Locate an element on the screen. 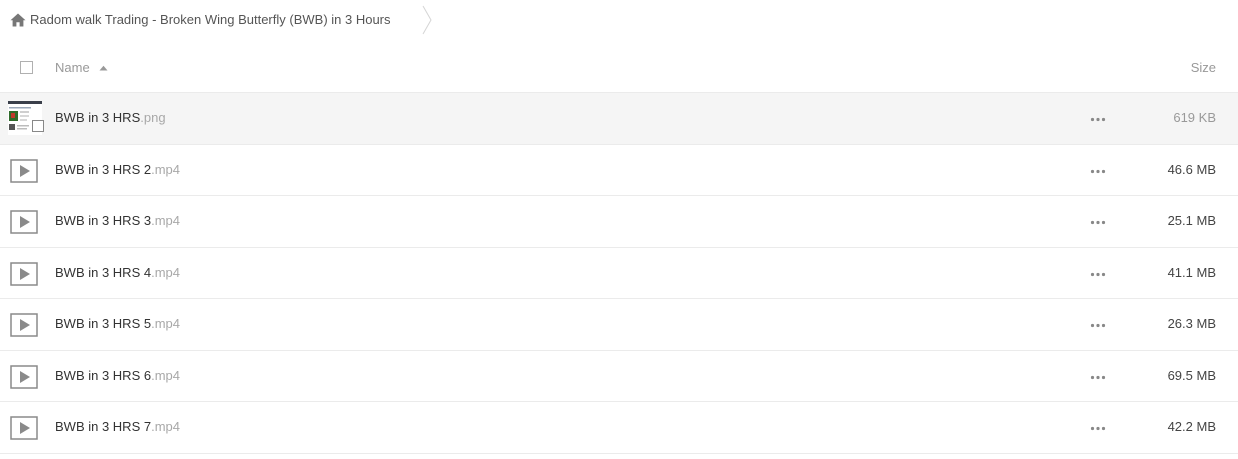 The height and width of the screenshot is (459, 1238). file-row: BWB in 3 HRS.png 619 KB is located at coordinates (619, 119).